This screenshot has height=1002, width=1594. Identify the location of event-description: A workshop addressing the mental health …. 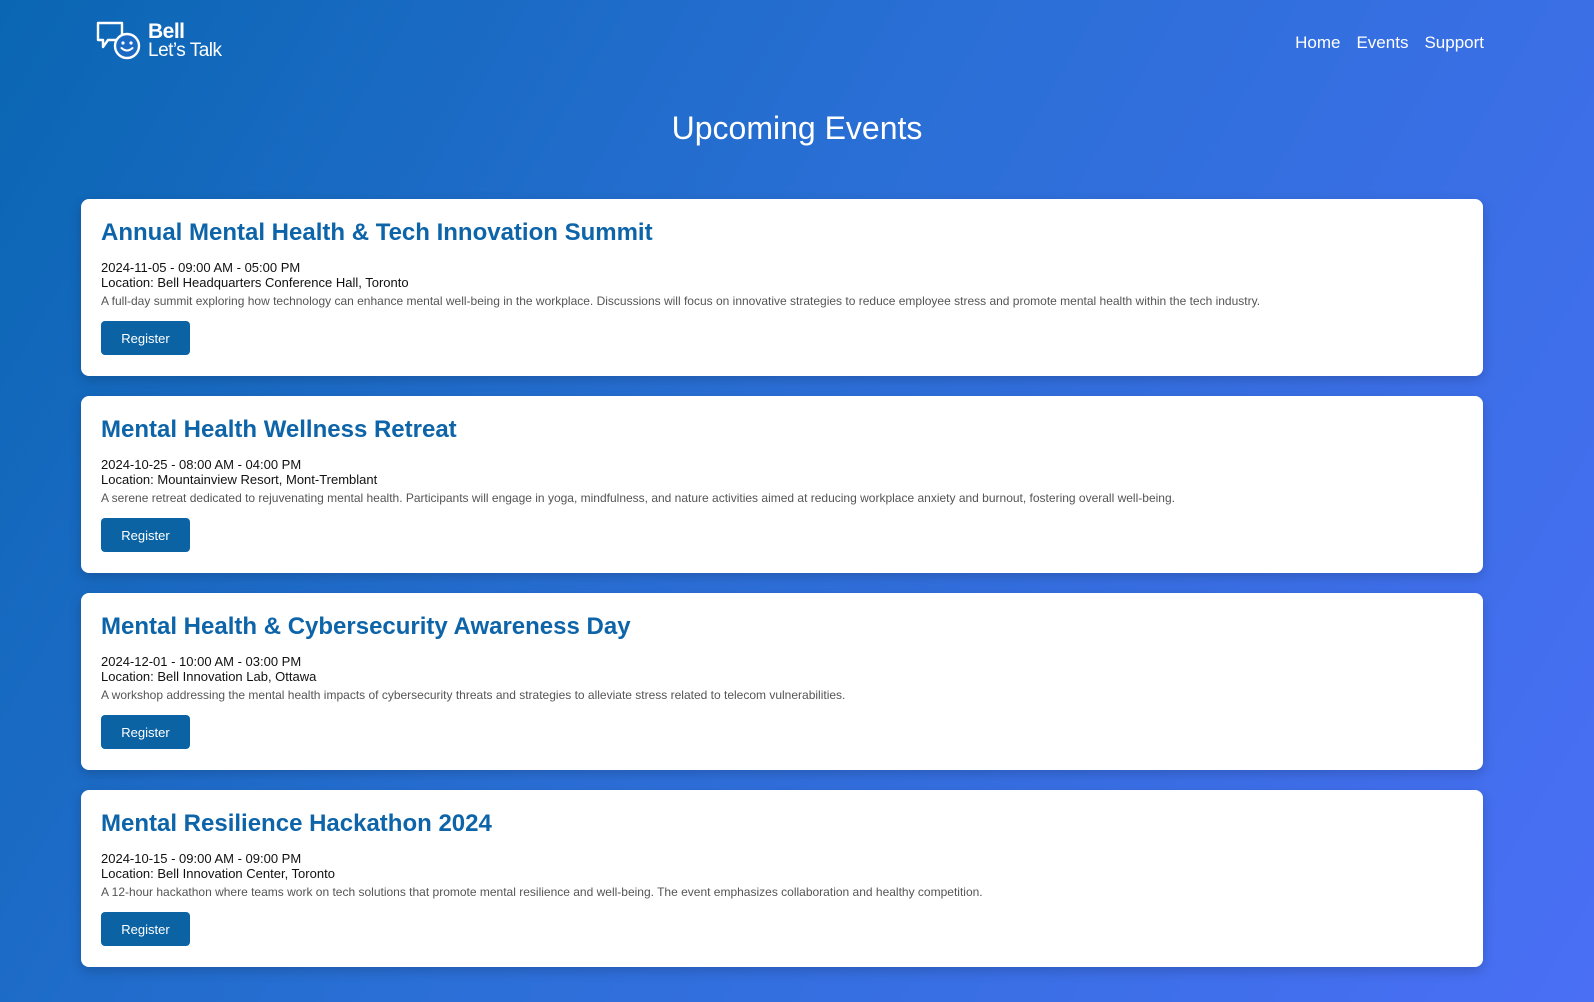
(473, 695).